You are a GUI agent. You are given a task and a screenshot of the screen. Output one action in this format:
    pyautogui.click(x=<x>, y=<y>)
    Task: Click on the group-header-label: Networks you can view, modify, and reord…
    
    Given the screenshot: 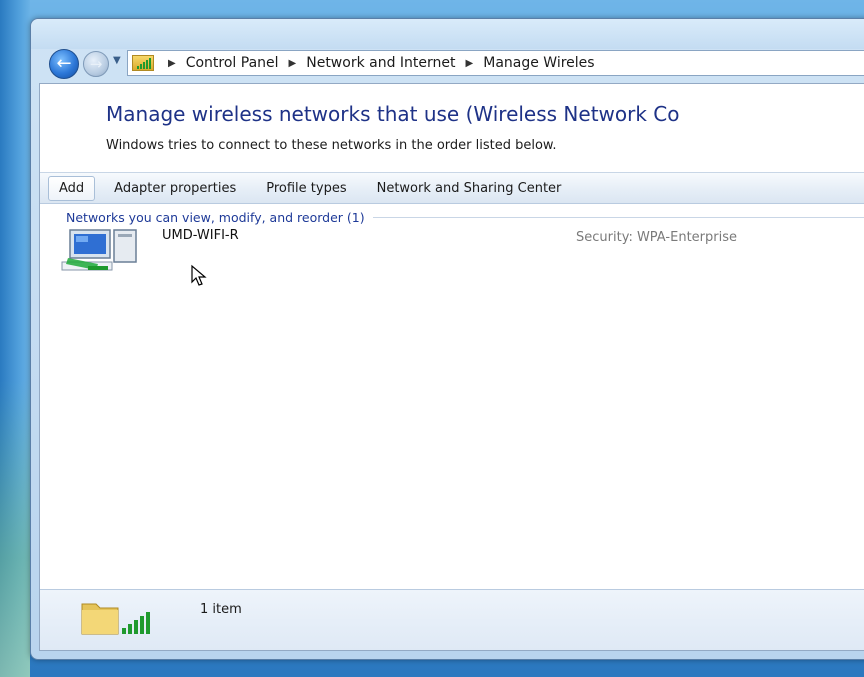 What is the action you would take?
    pyautogui.click(x=215, y=217)
    